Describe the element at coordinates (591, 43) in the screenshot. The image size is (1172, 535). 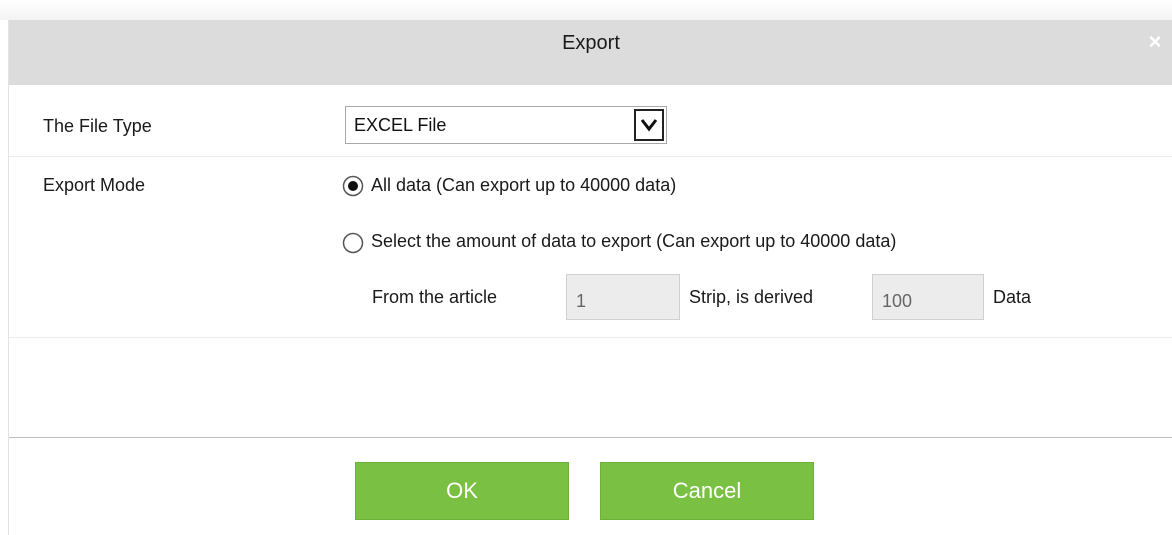
I see `dialog-title: Export` at that location.